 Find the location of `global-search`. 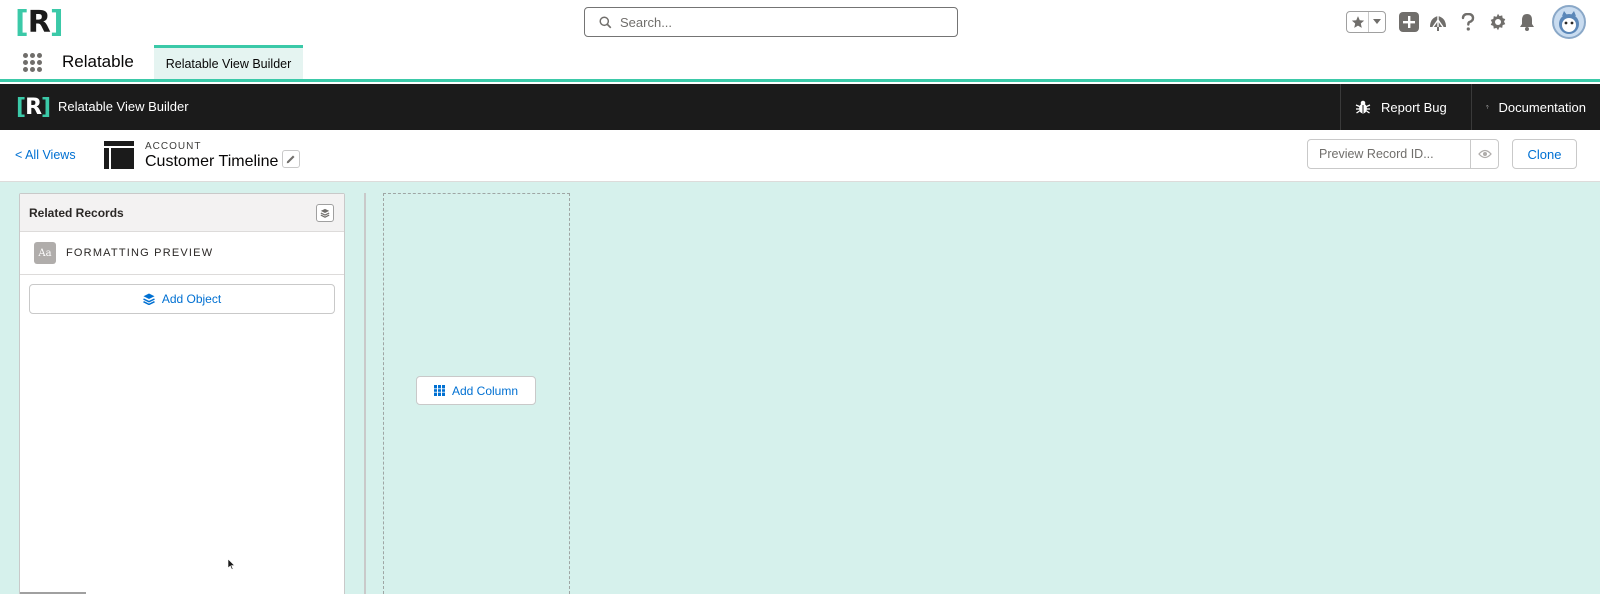

global-search is located at coordinates (771, 22).